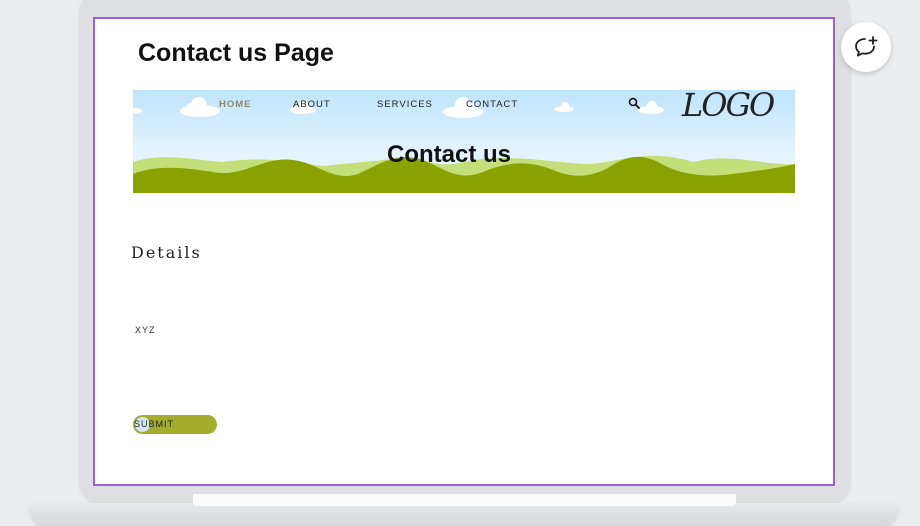 This screenshot has width=920, height=526. What do you see at coordinates (235, 104) in the screenshot?
I see `nav-item-home: HOME` at bounding box center [235, 104].